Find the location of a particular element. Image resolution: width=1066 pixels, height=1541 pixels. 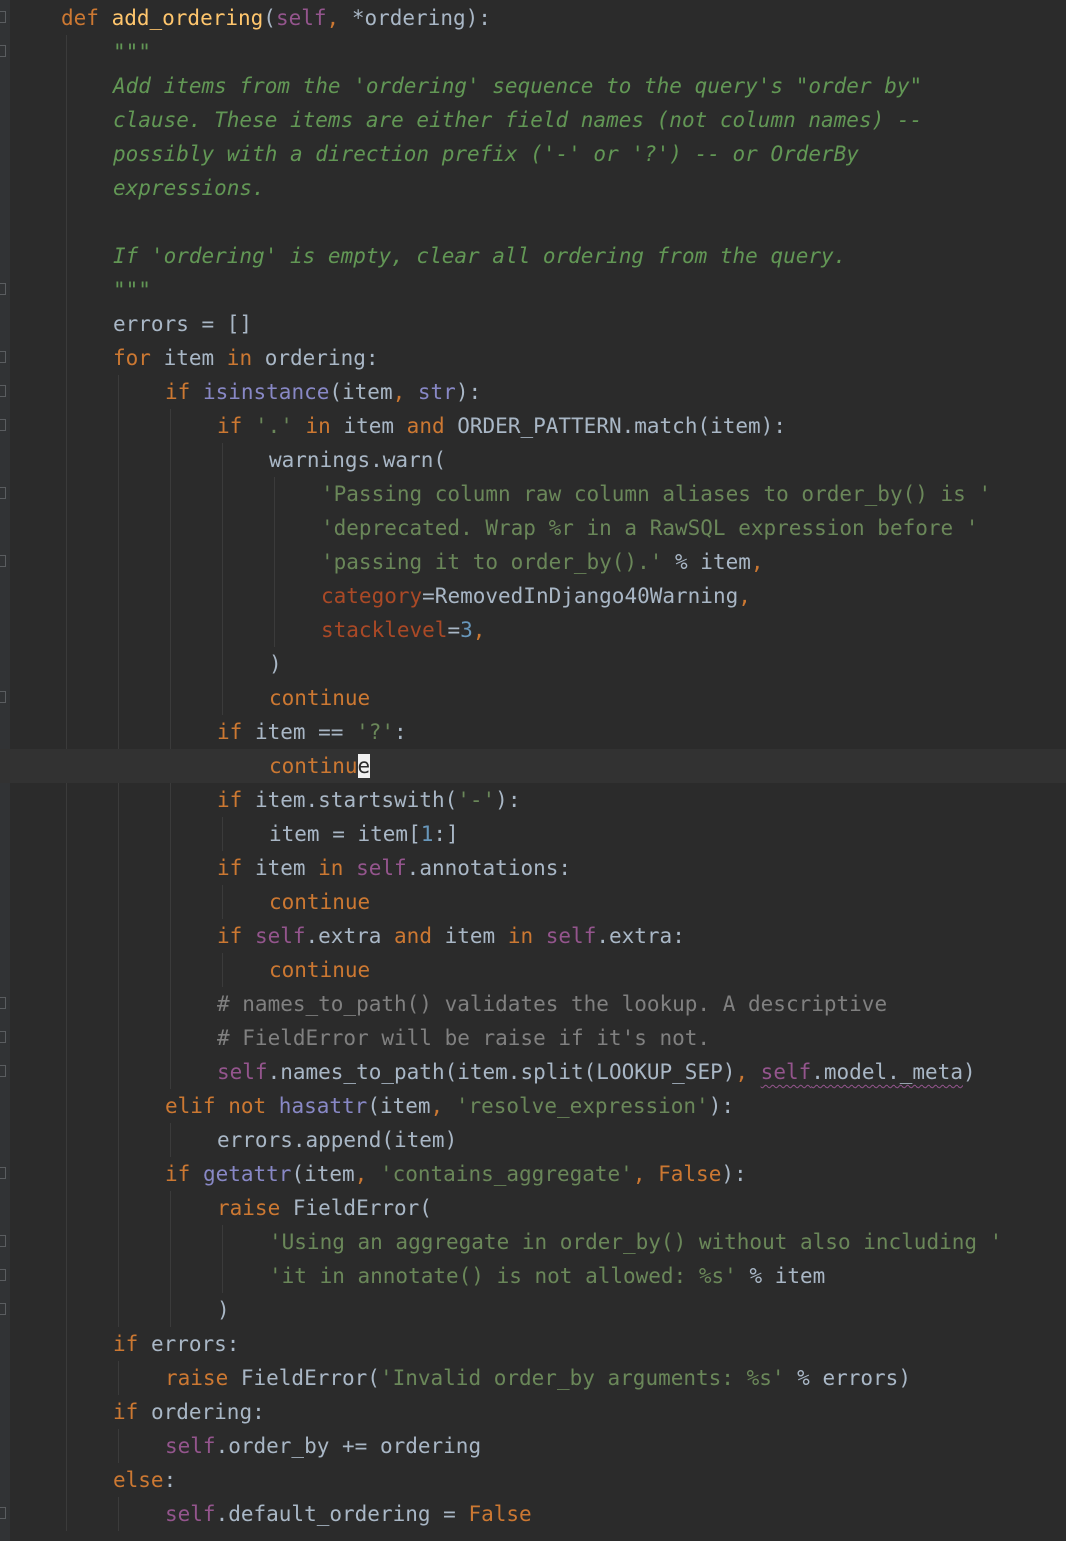

code-line: self.default_ordering = False is located at coordinates (533, 1514).